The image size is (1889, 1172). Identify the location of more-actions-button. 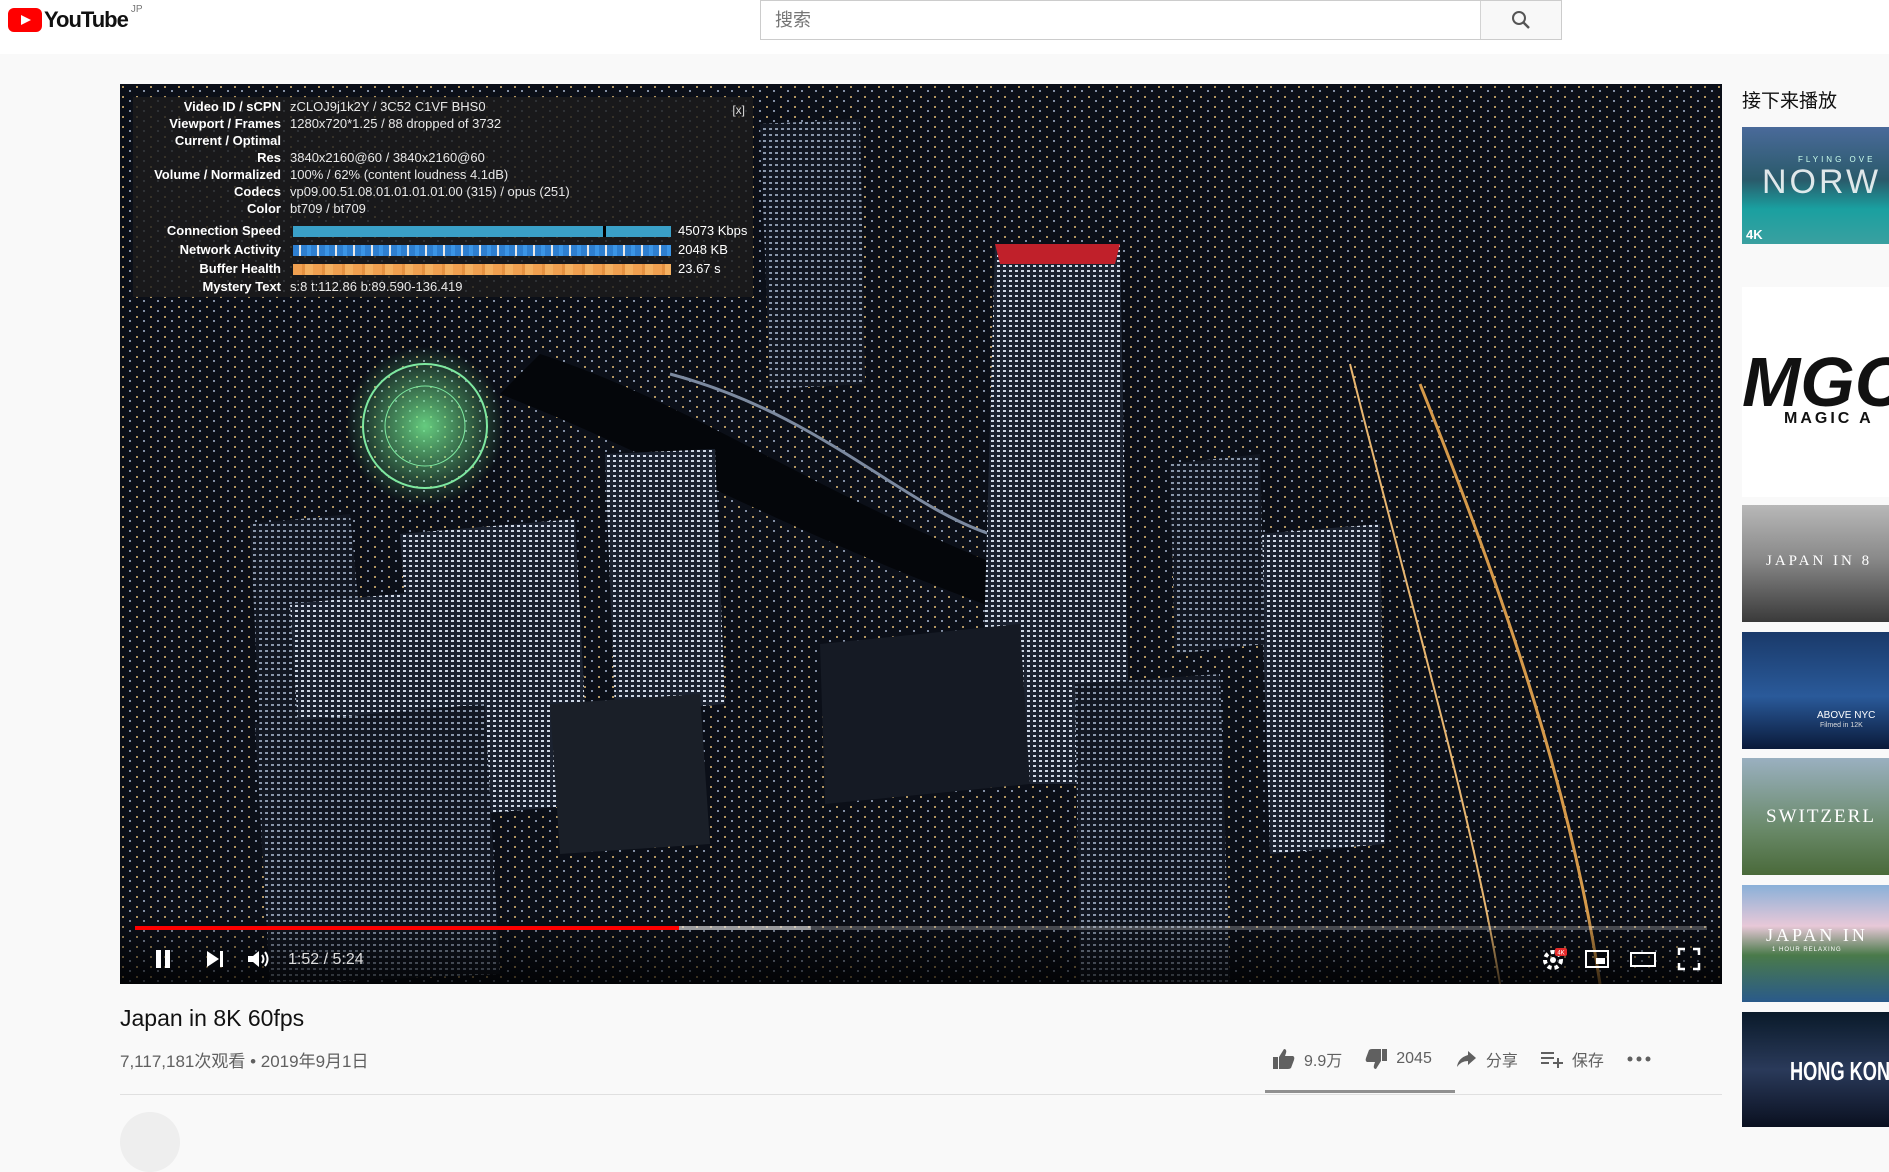
(1643, 1059).